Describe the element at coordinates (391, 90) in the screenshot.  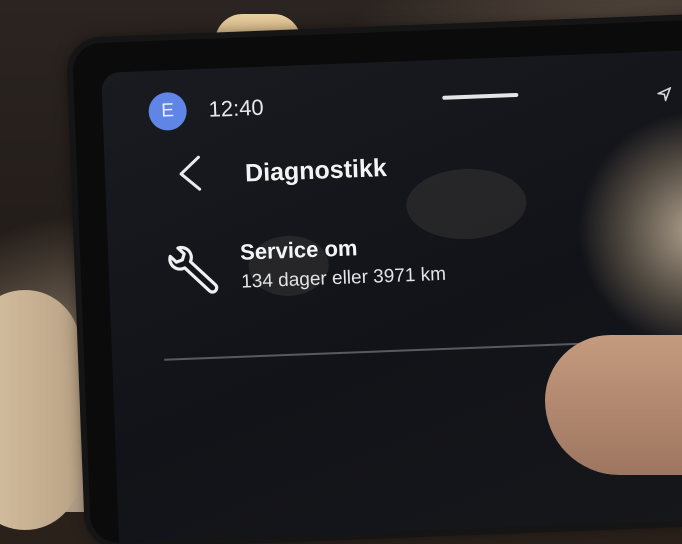
I see `status-bar: E 12:40` at that location.